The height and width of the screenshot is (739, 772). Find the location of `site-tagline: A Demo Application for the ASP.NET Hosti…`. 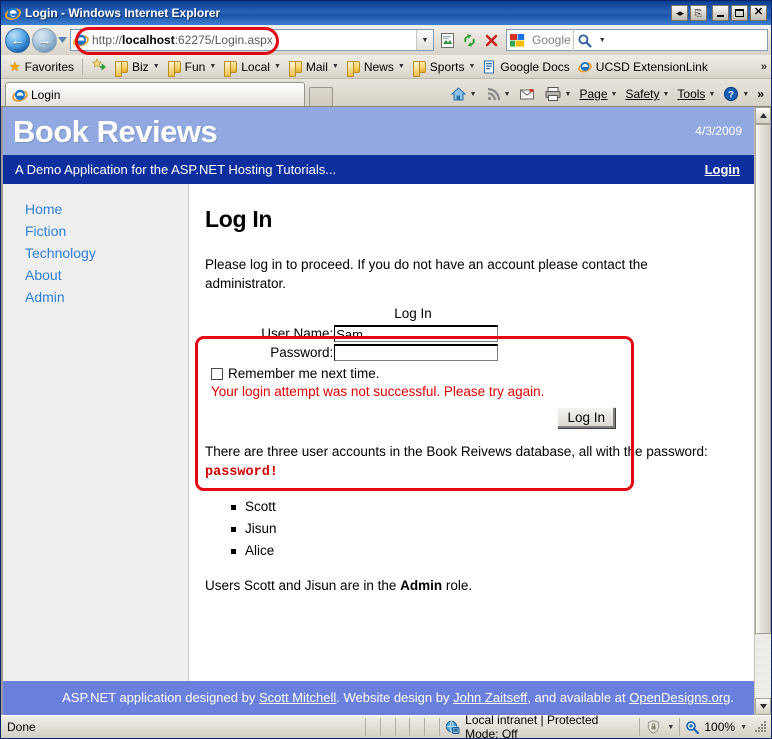

site-tagline: A Demo Application for the ASP.NET Hosti… is located at coordinates (176, 169).